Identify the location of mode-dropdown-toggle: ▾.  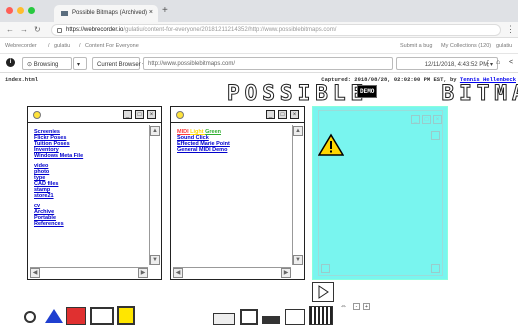
(80, 63).